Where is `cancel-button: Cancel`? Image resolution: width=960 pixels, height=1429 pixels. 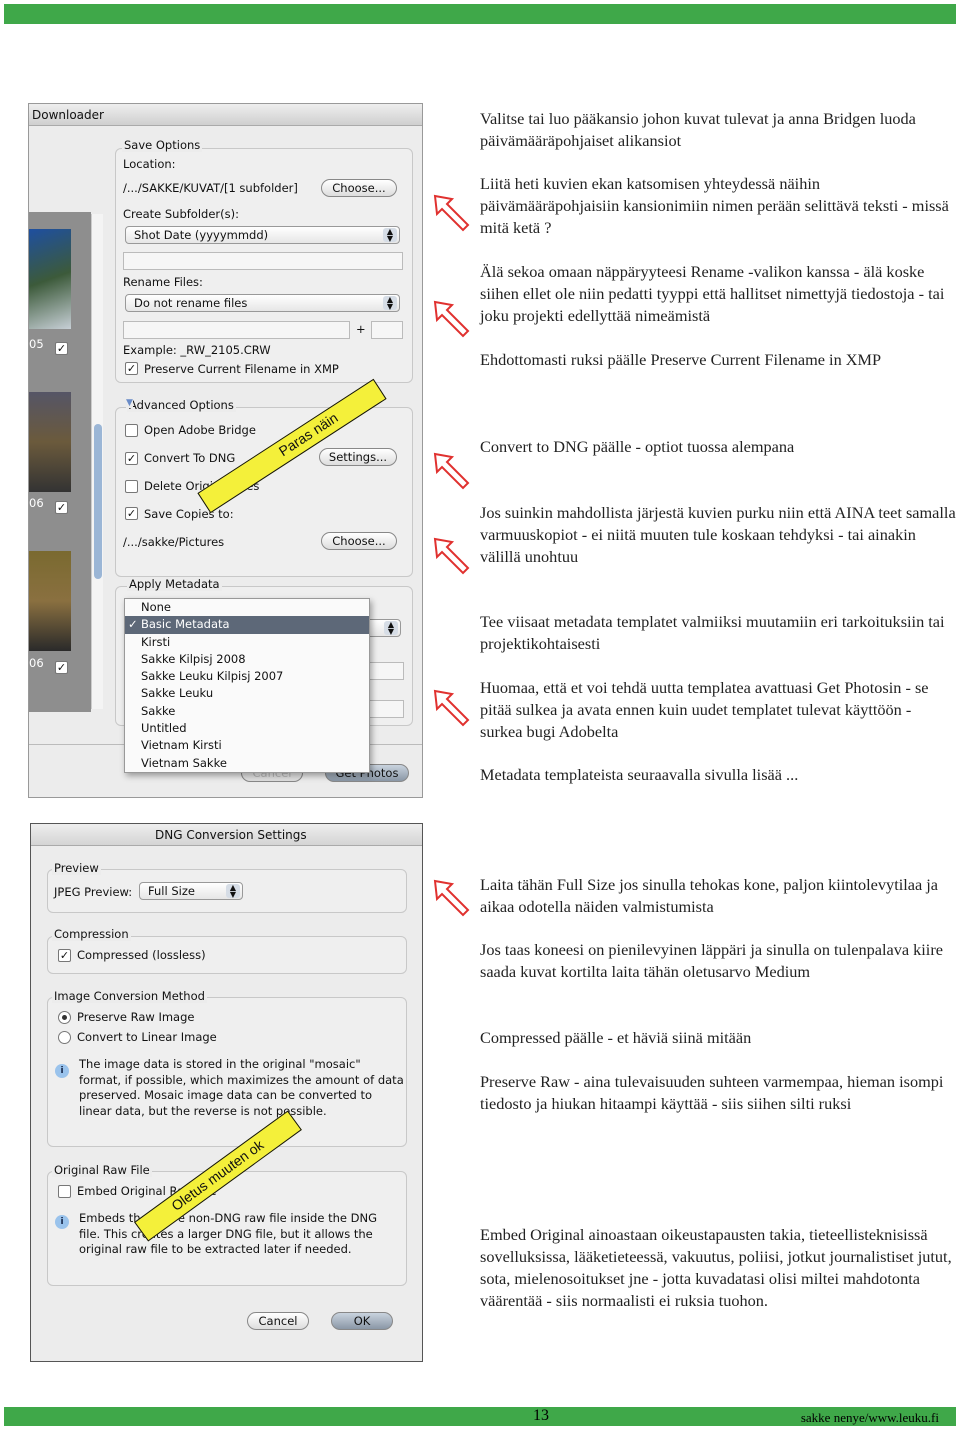
cancel-button: Cancel is located at coordinates (278, 1321).